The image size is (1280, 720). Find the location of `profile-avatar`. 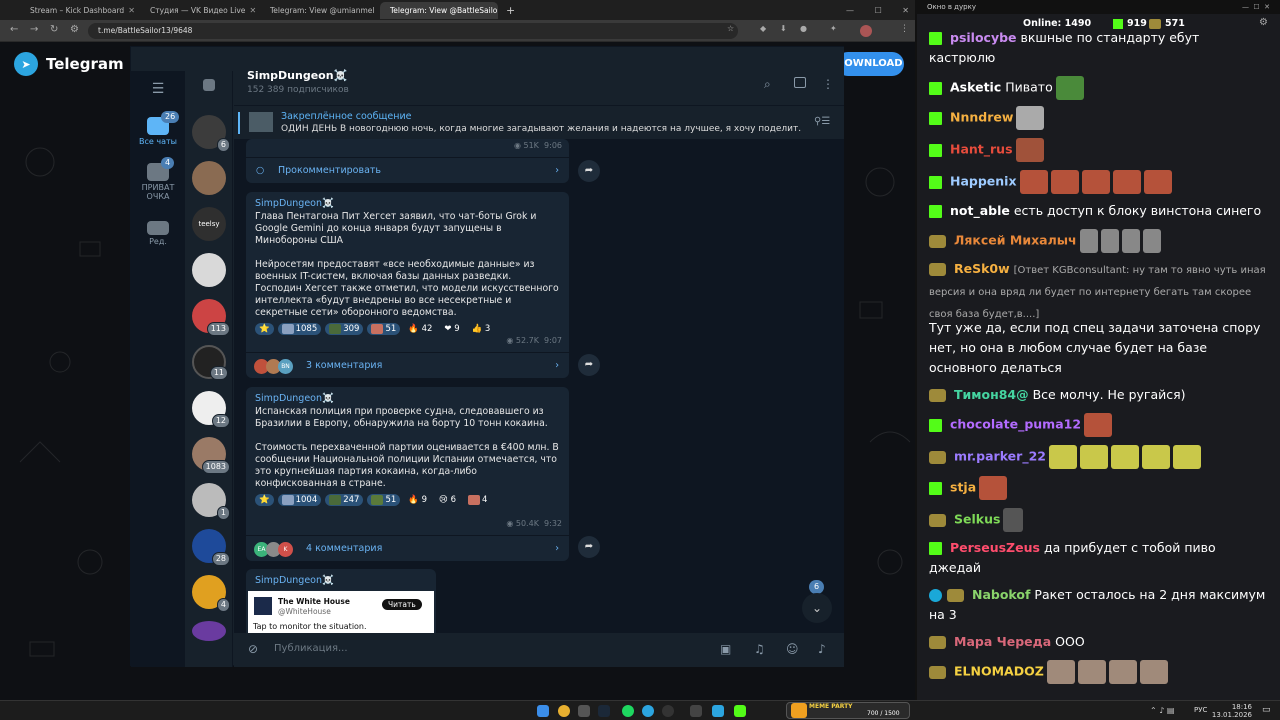

profile-avatar is located at coordinates (866, 31).